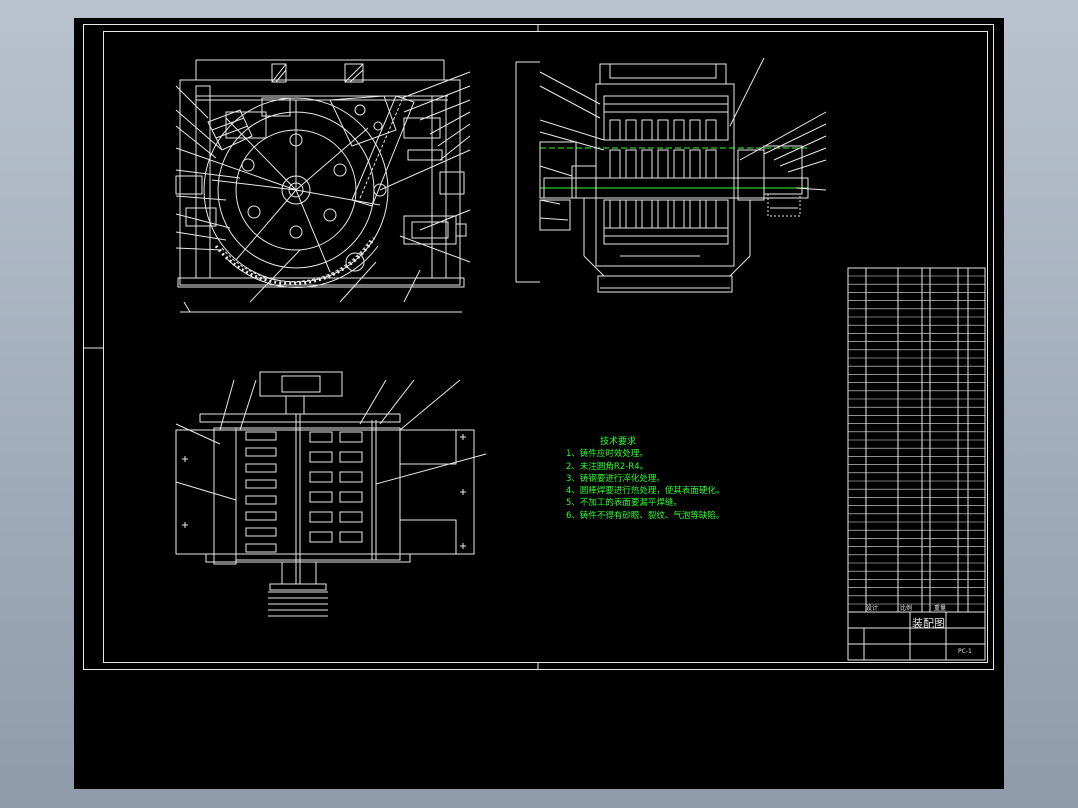  Describe the element at coordinates (624, 503) in the screenshot. I see `tech-req-item: 5、不加工的表面要漏平焊缝。` at that location.